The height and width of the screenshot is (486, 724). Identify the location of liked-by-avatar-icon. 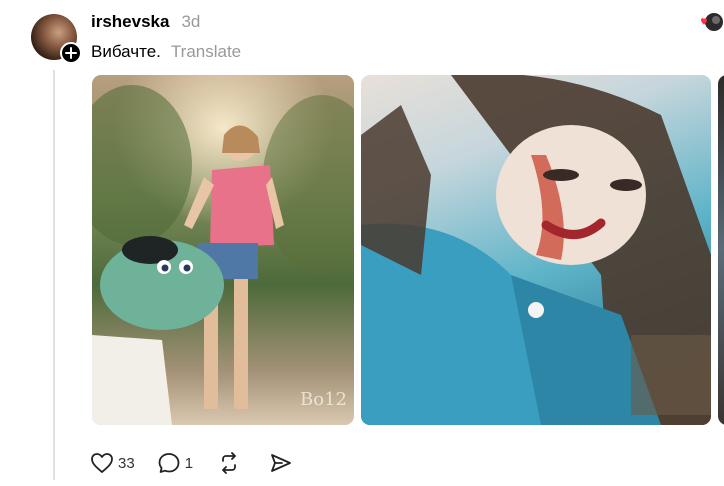
(712, 22).